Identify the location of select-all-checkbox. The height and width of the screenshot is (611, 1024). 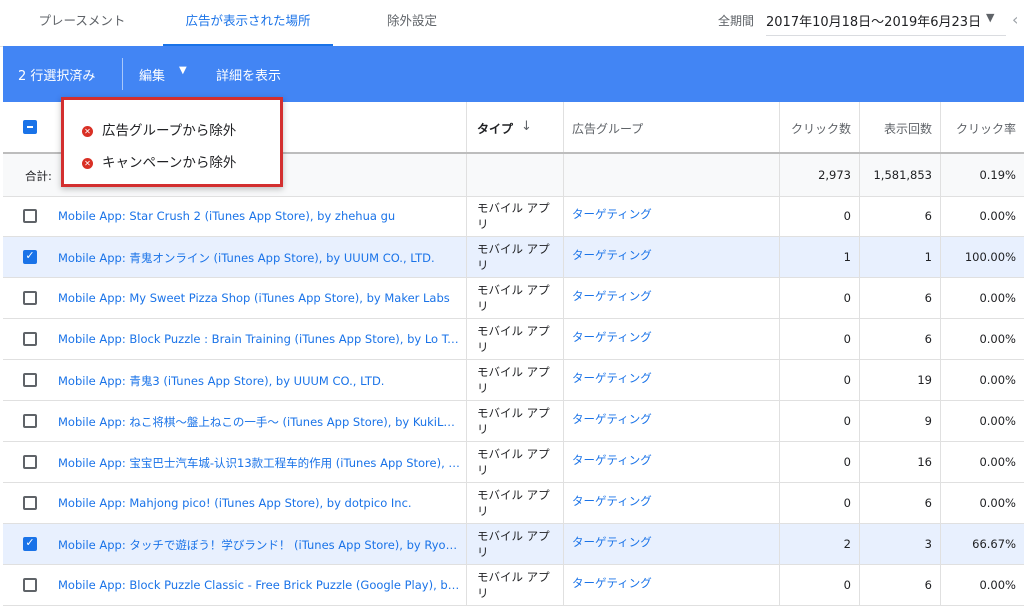
(30, 127).